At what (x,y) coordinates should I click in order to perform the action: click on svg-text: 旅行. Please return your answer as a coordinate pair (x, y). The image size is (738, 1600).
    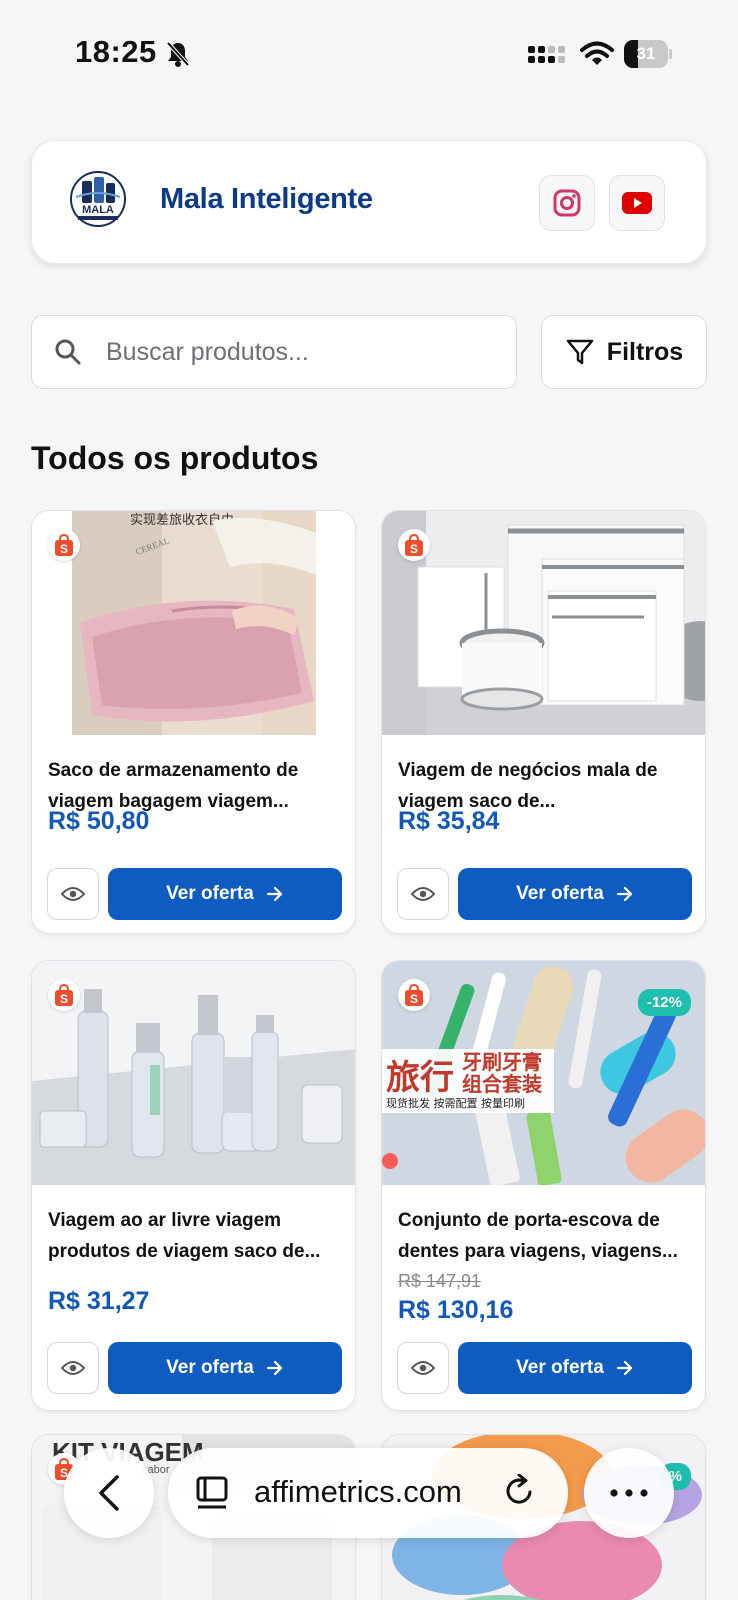
    Looking at the image, I should click on (420, 1078).